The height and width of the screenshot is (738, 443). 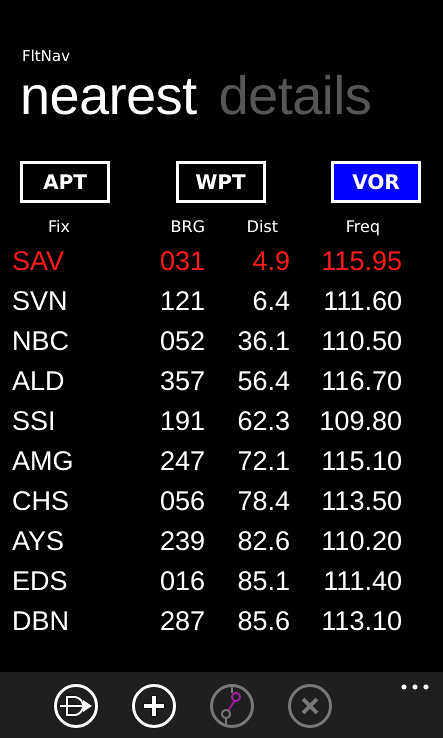 I want to click on table-cell: EDS, so click(x=42, y=581).